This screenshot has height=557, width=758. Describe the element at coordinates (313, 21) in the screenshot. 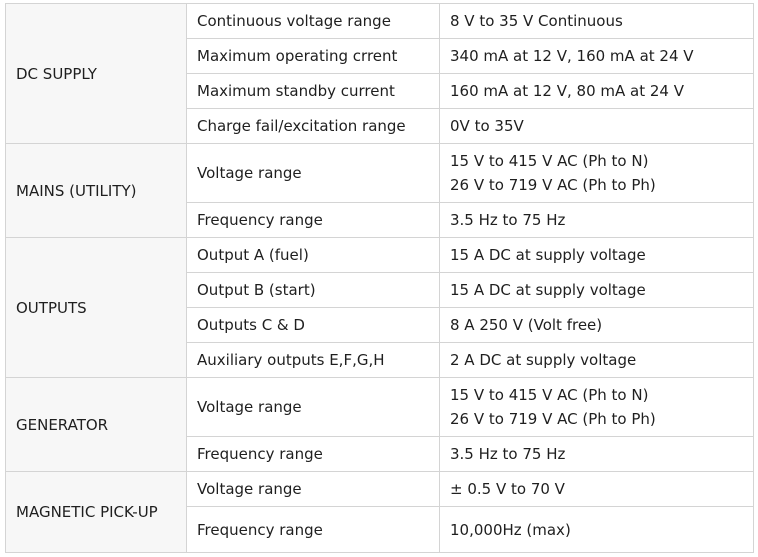

I see `param-cell: Continuous voltage range` at that location.